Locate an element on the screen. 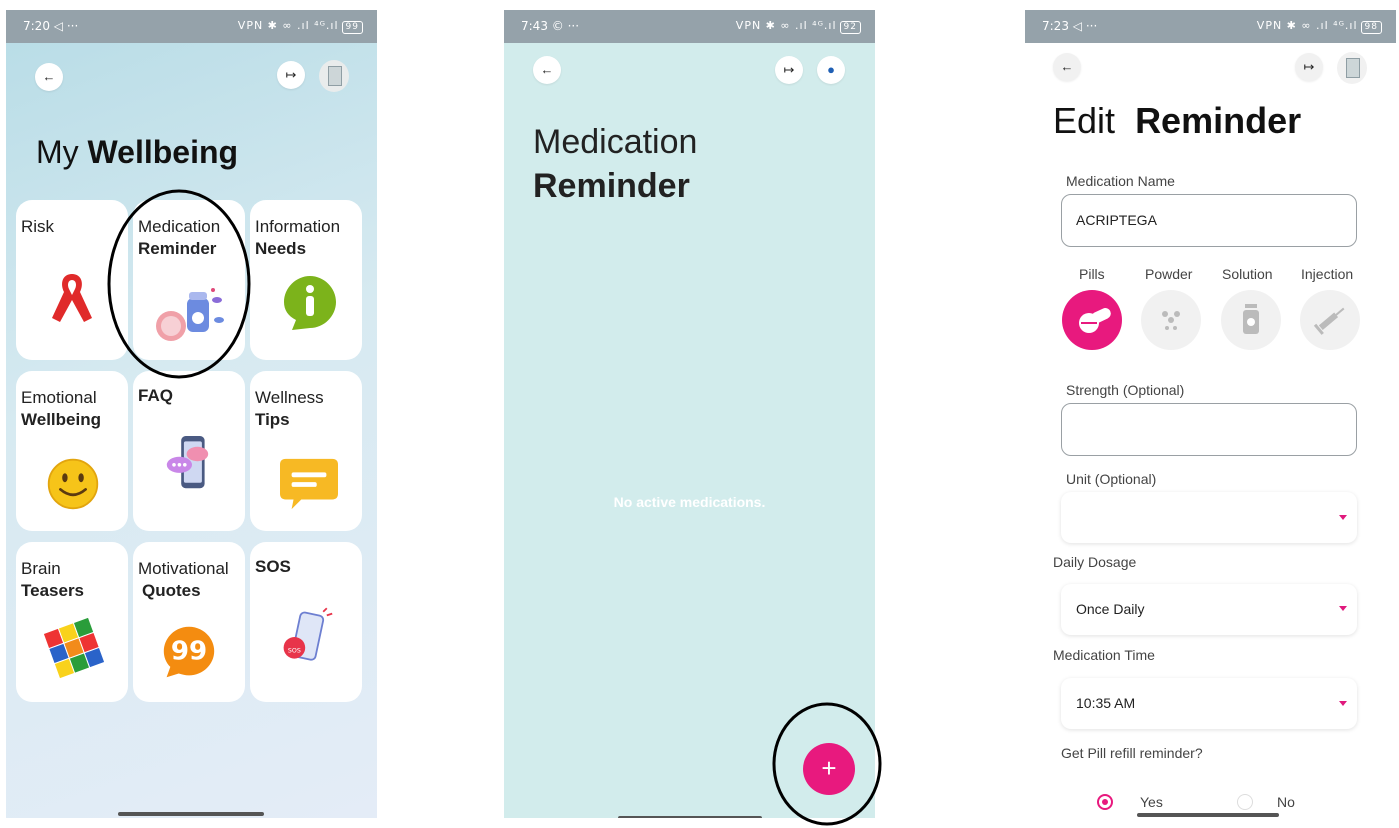 This screenshot has width=1399, height=828. tile-faq: FAQ is located at coordinates (189, 451).